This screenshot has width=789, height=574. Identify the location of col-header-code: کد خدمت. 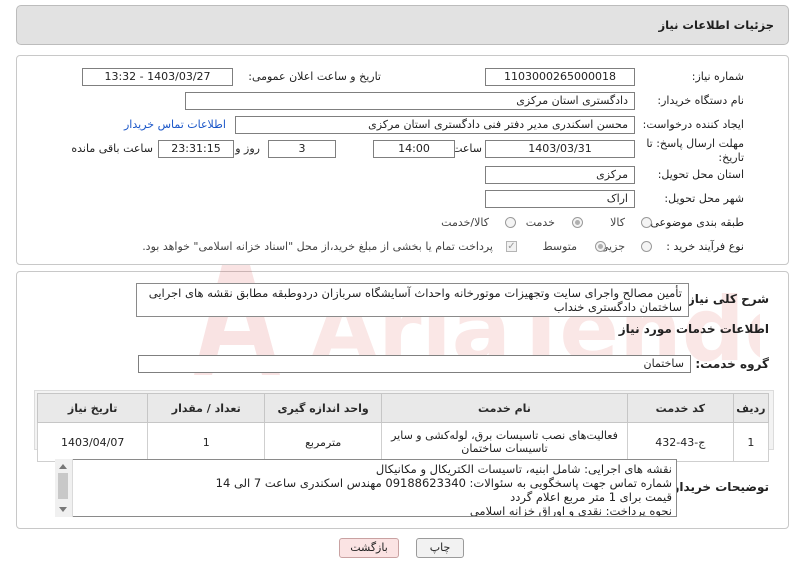
(680, 408).